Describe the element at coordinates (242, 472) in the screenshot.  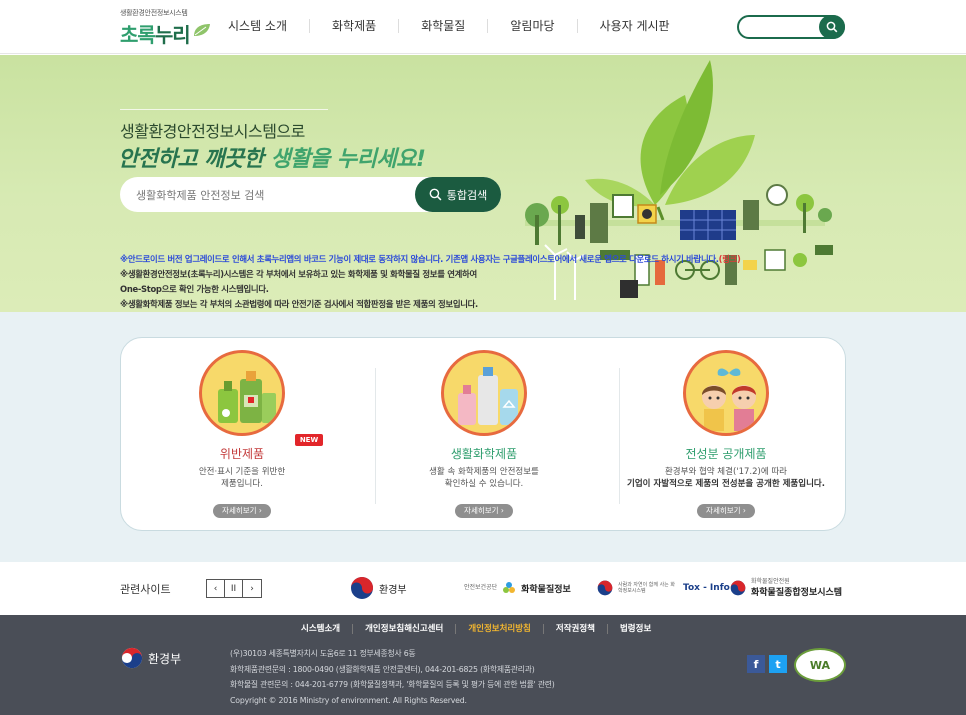
I see `card-violation-desc-1: 안전·표시 기준을 위반한` at that location.